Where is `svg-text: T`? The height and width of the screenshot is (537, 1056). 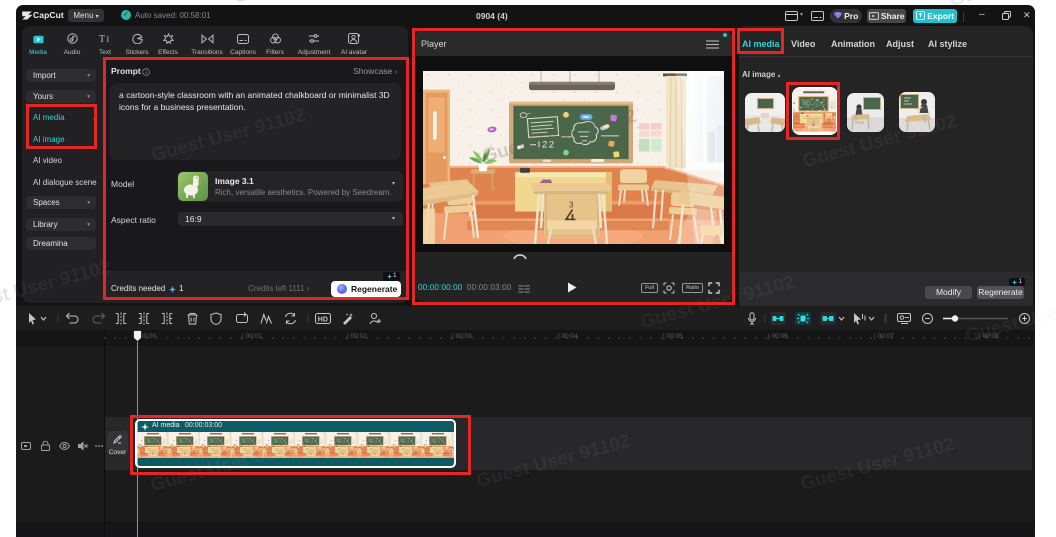 svg-text: T is located at coordinates (102, 39).